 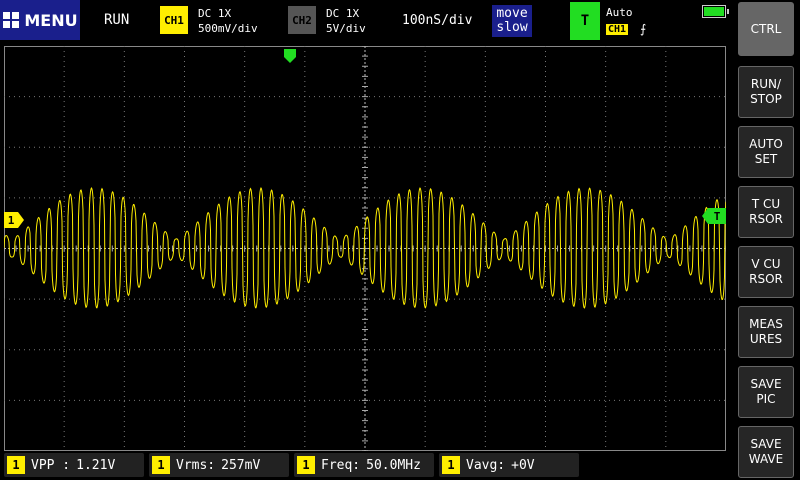 I want to click on measurement-value: 50.0MHz, so click(x=393, y=465).